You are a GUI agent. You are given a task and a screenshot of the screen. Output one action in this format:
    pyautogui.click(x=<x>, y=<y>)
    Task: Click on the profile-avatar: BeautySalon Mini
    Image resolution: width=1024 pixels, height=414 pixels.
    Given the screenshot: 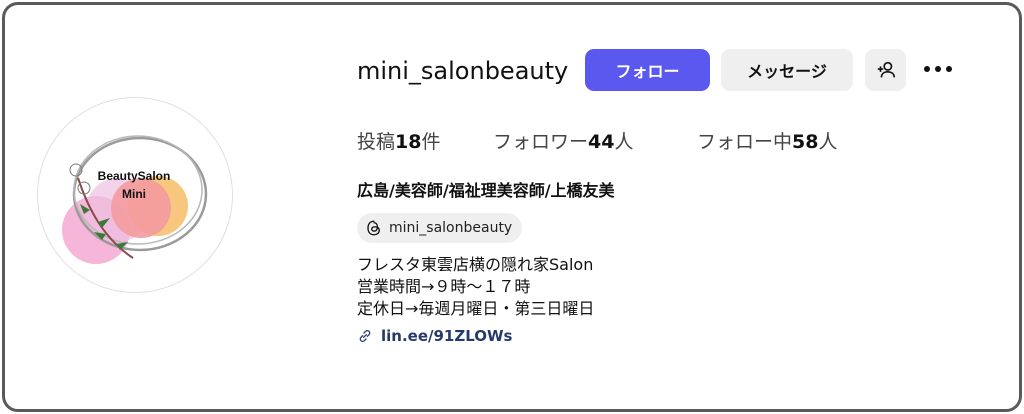 What is the action you would take?
    pyautogui.click(x=135, y=195)
    